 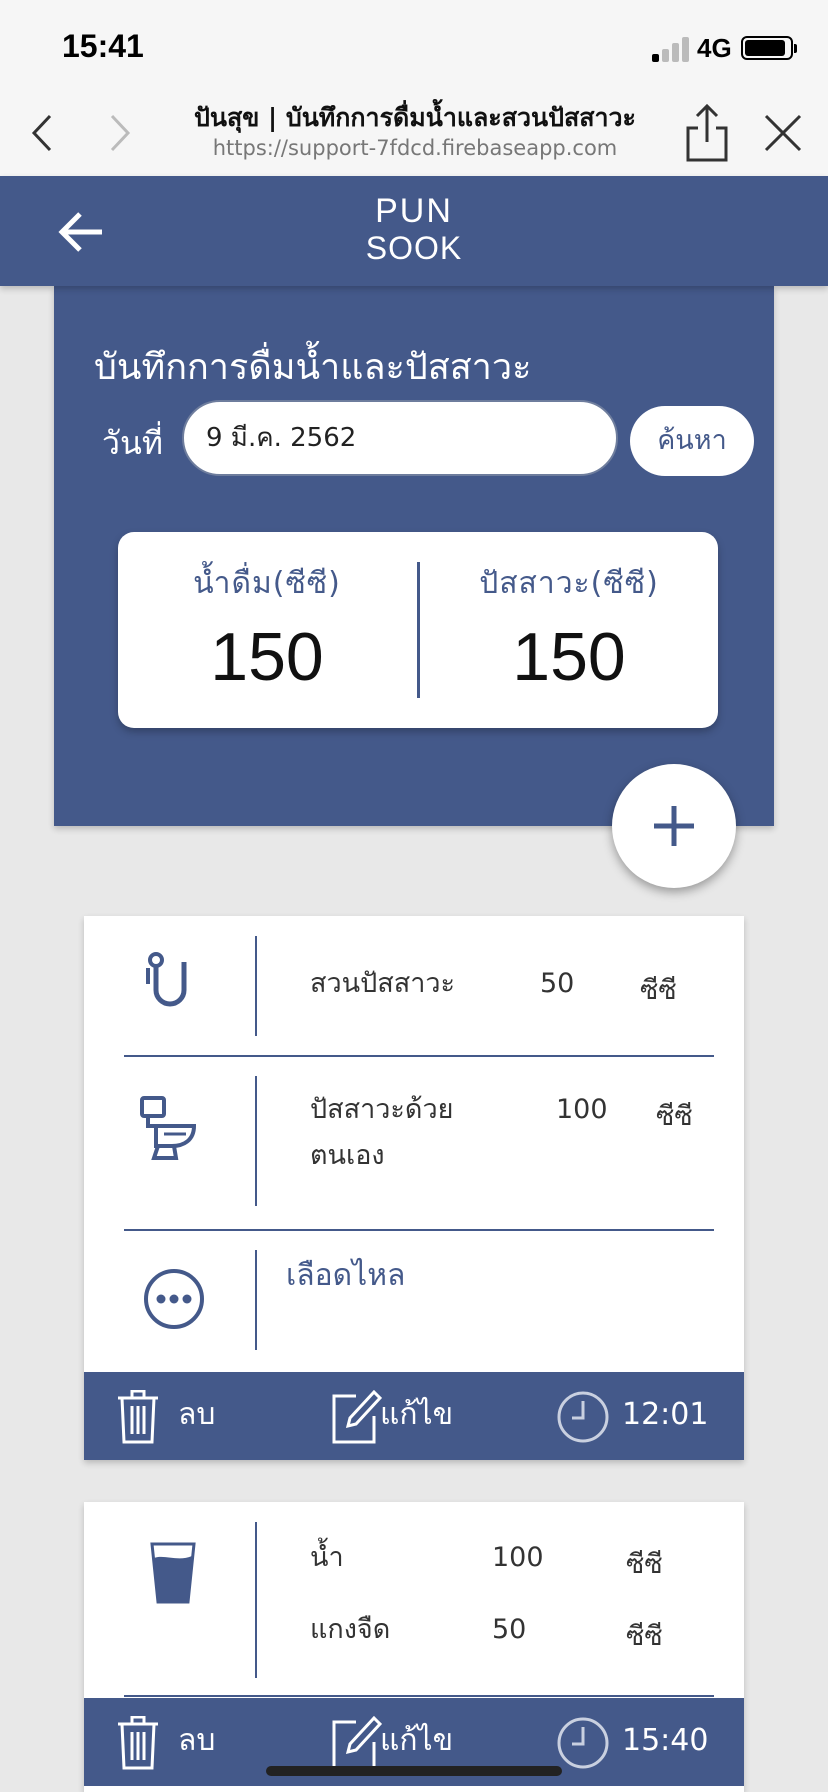 I want to click on app-header: PUN SOOK, so click(x=414, y=231).